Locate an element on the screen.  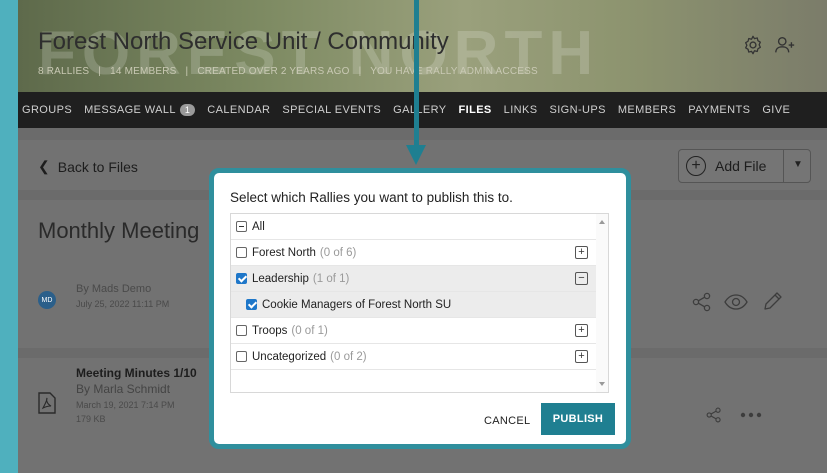
rally-row-uncategorized: Uncategorized (0 of 2) + is located at coordinates (414, 357).